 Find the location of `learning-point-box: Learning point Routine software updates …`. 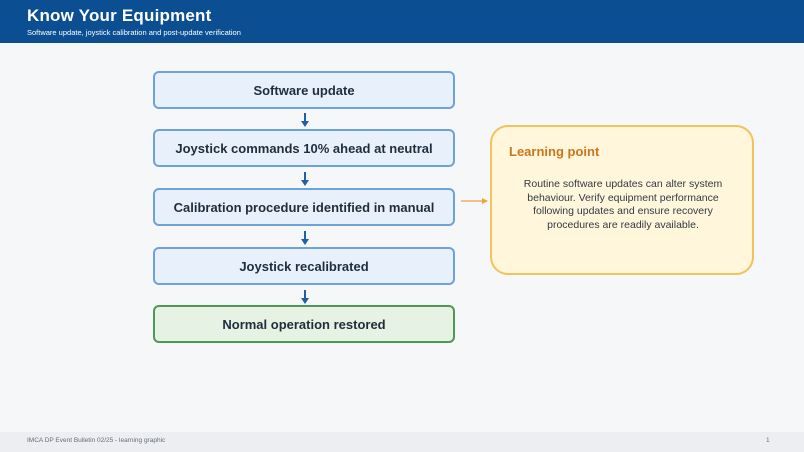

learning-point-box: Learning point Routine software updates … is located at coordinates (622, 200).